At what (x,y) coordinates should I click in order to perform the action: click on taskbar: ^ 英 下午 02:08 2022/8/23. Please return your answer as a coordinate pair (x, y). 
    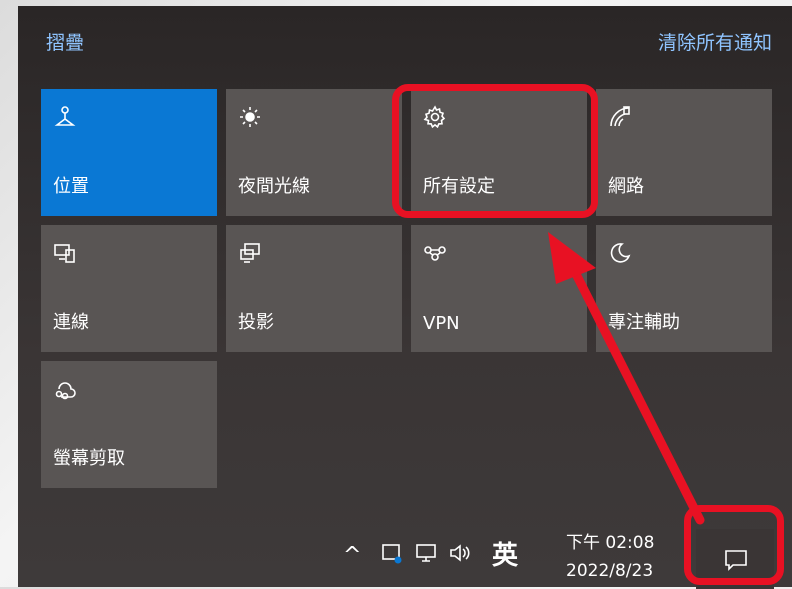
    Looking at the image, I should click on (405, 555).